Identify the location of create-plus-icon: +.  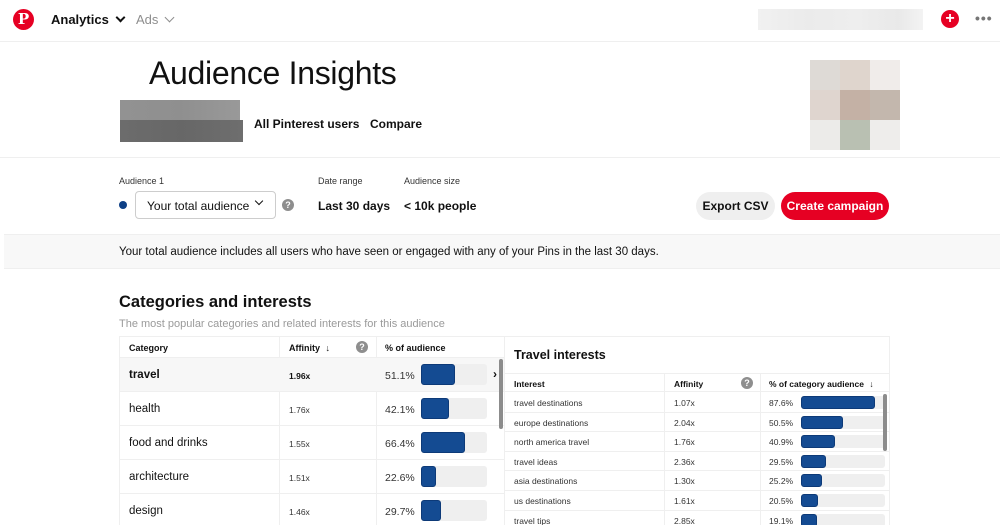
(950, 19).